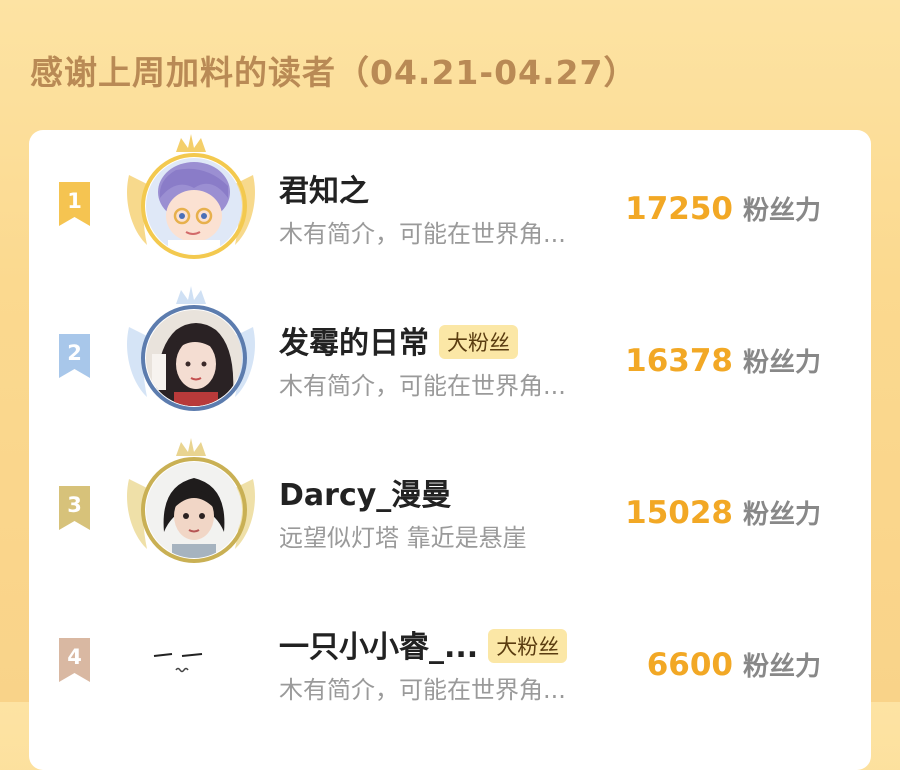  I want to click on rank-badge: 1, so click(74, 204).